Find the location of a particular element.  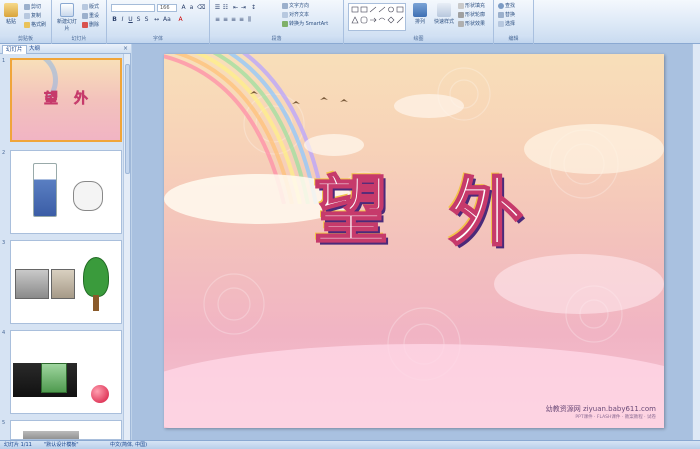

quick-styles-icon is located at coordinates (444, 10).